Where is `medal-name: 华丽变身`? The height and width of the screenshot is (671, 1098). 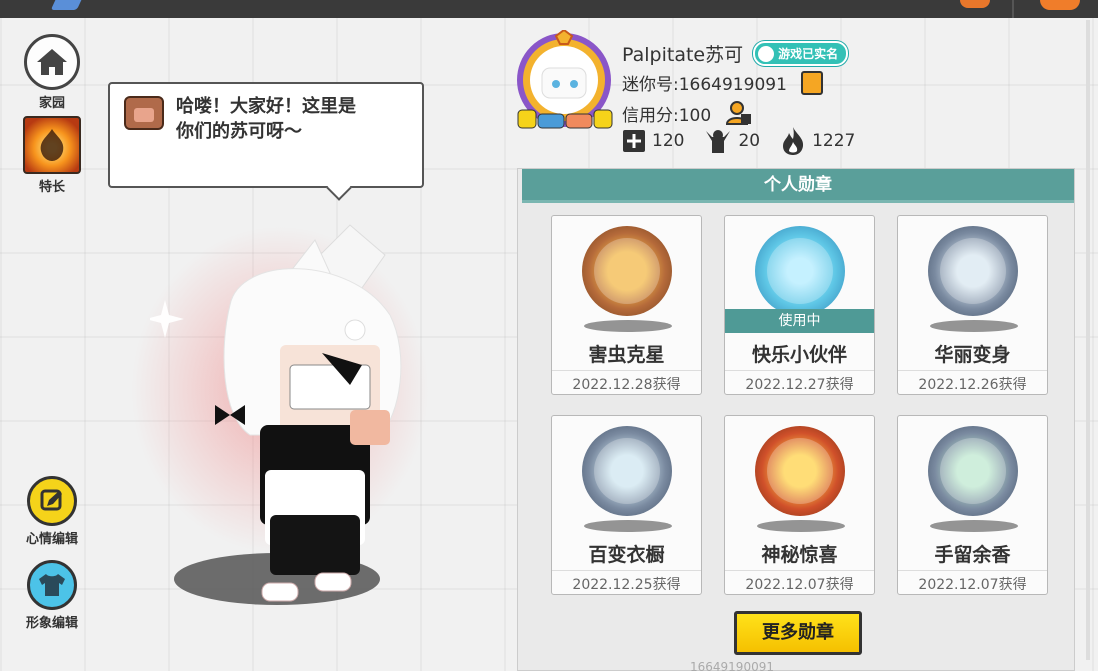 medal-name: 华丽变身 is located at coordinates (972, 355).